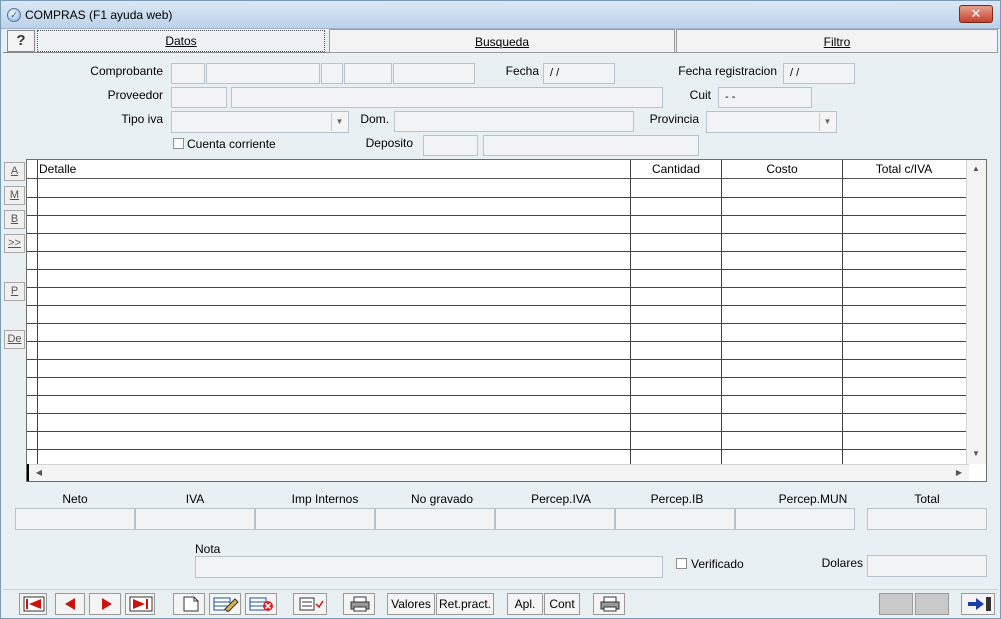 The height and width of the screenshot is (619, 1001). I want to click on apl-button: Apl., so click(525, 604).